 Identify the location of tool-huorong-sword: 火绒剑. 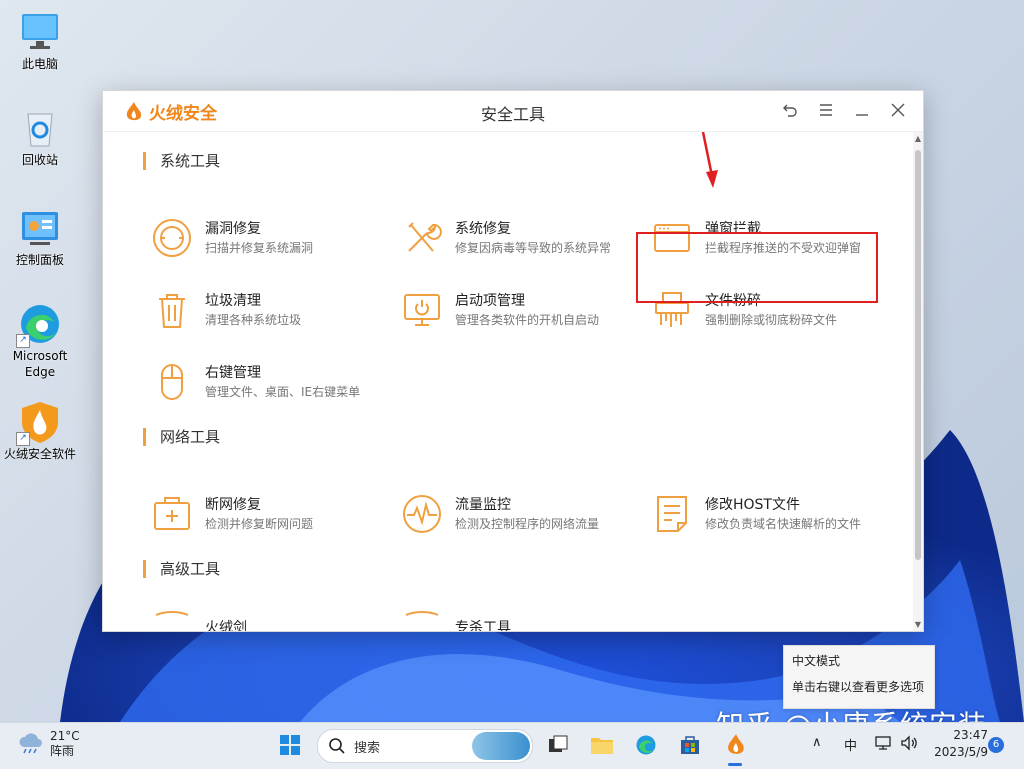
(271, 617).